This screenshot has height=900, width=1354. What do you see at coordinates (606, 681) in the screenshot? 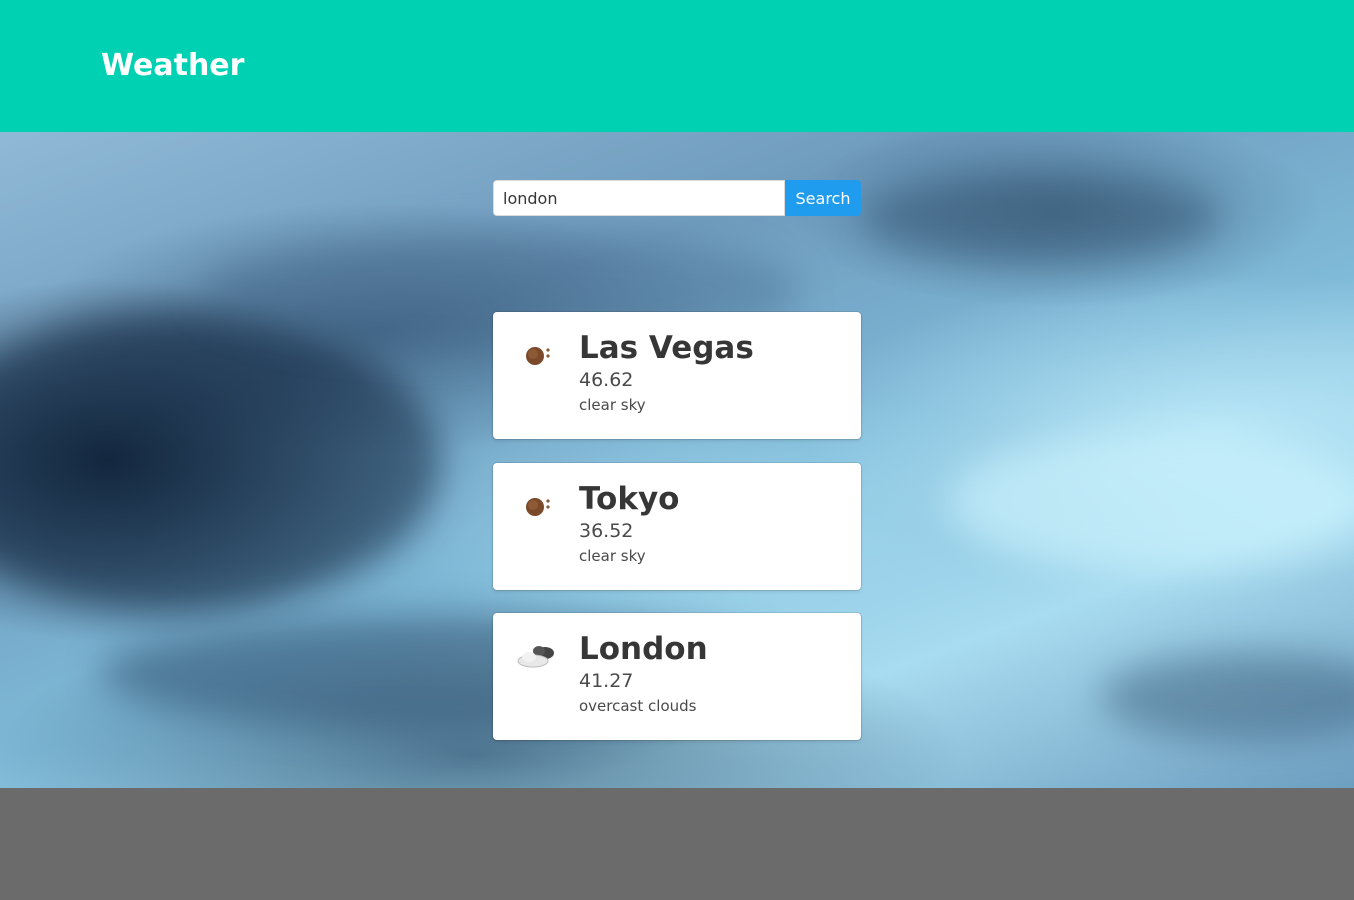
I see `temperature: 41.27` at bounding box center [606, 681].